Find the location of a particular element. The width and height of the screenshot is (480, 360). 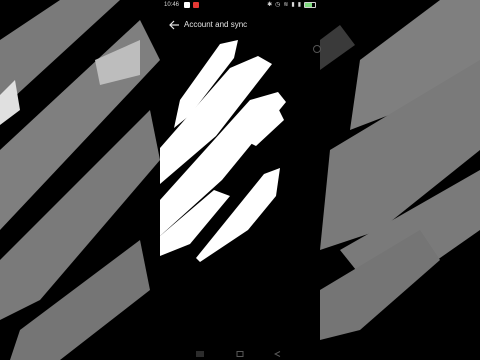

menu-icon is located at coordinates (200, 354).